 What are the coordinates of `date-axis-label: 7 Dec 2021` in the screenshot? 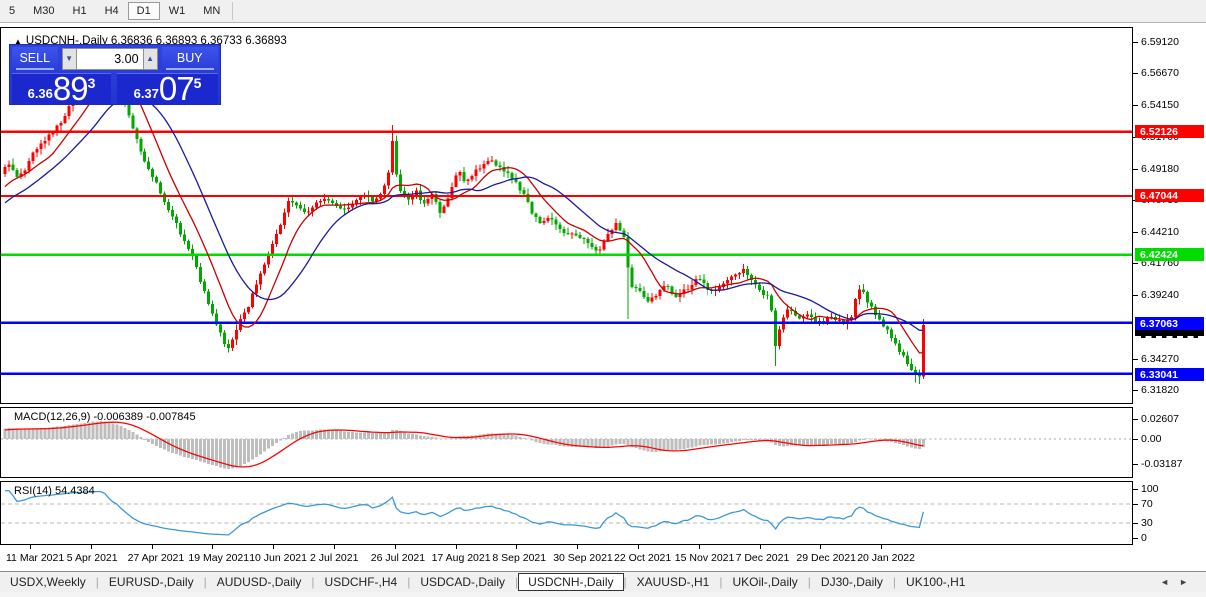 It's located at (762, 558).